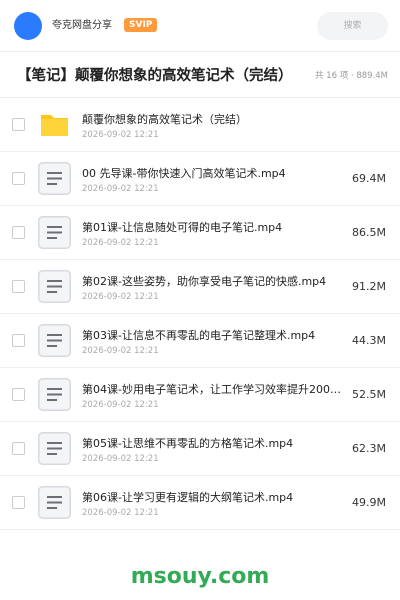 The image size is (400, 600). What do you see at coordinates (200, 576) in the screenshot?
I see `watermark-text: msouy.com` at bounding box center [200, 576].